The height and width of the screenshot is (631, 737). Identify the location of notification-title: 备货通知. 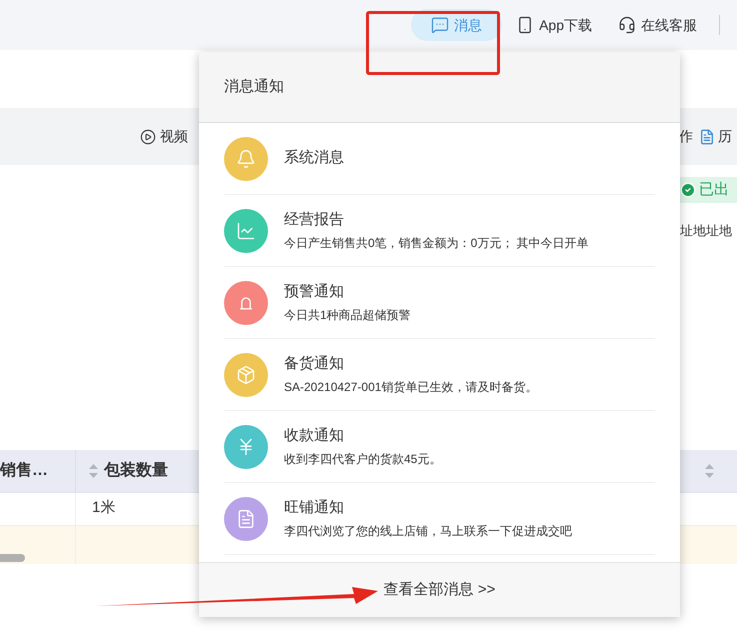
(314, 364).